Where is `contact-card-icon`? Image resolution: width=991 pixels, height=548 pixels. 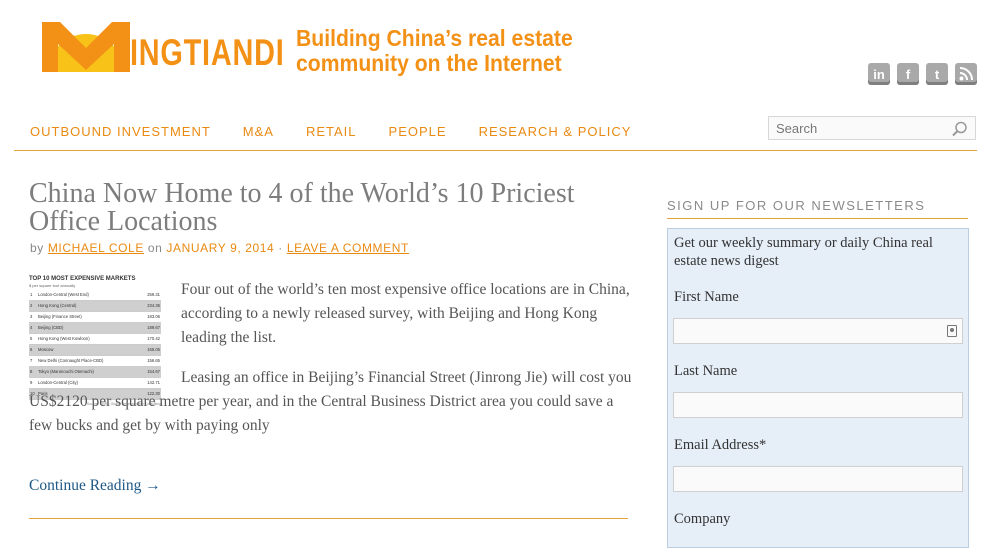
contact-card-icon is located at coordinates (952, 331).